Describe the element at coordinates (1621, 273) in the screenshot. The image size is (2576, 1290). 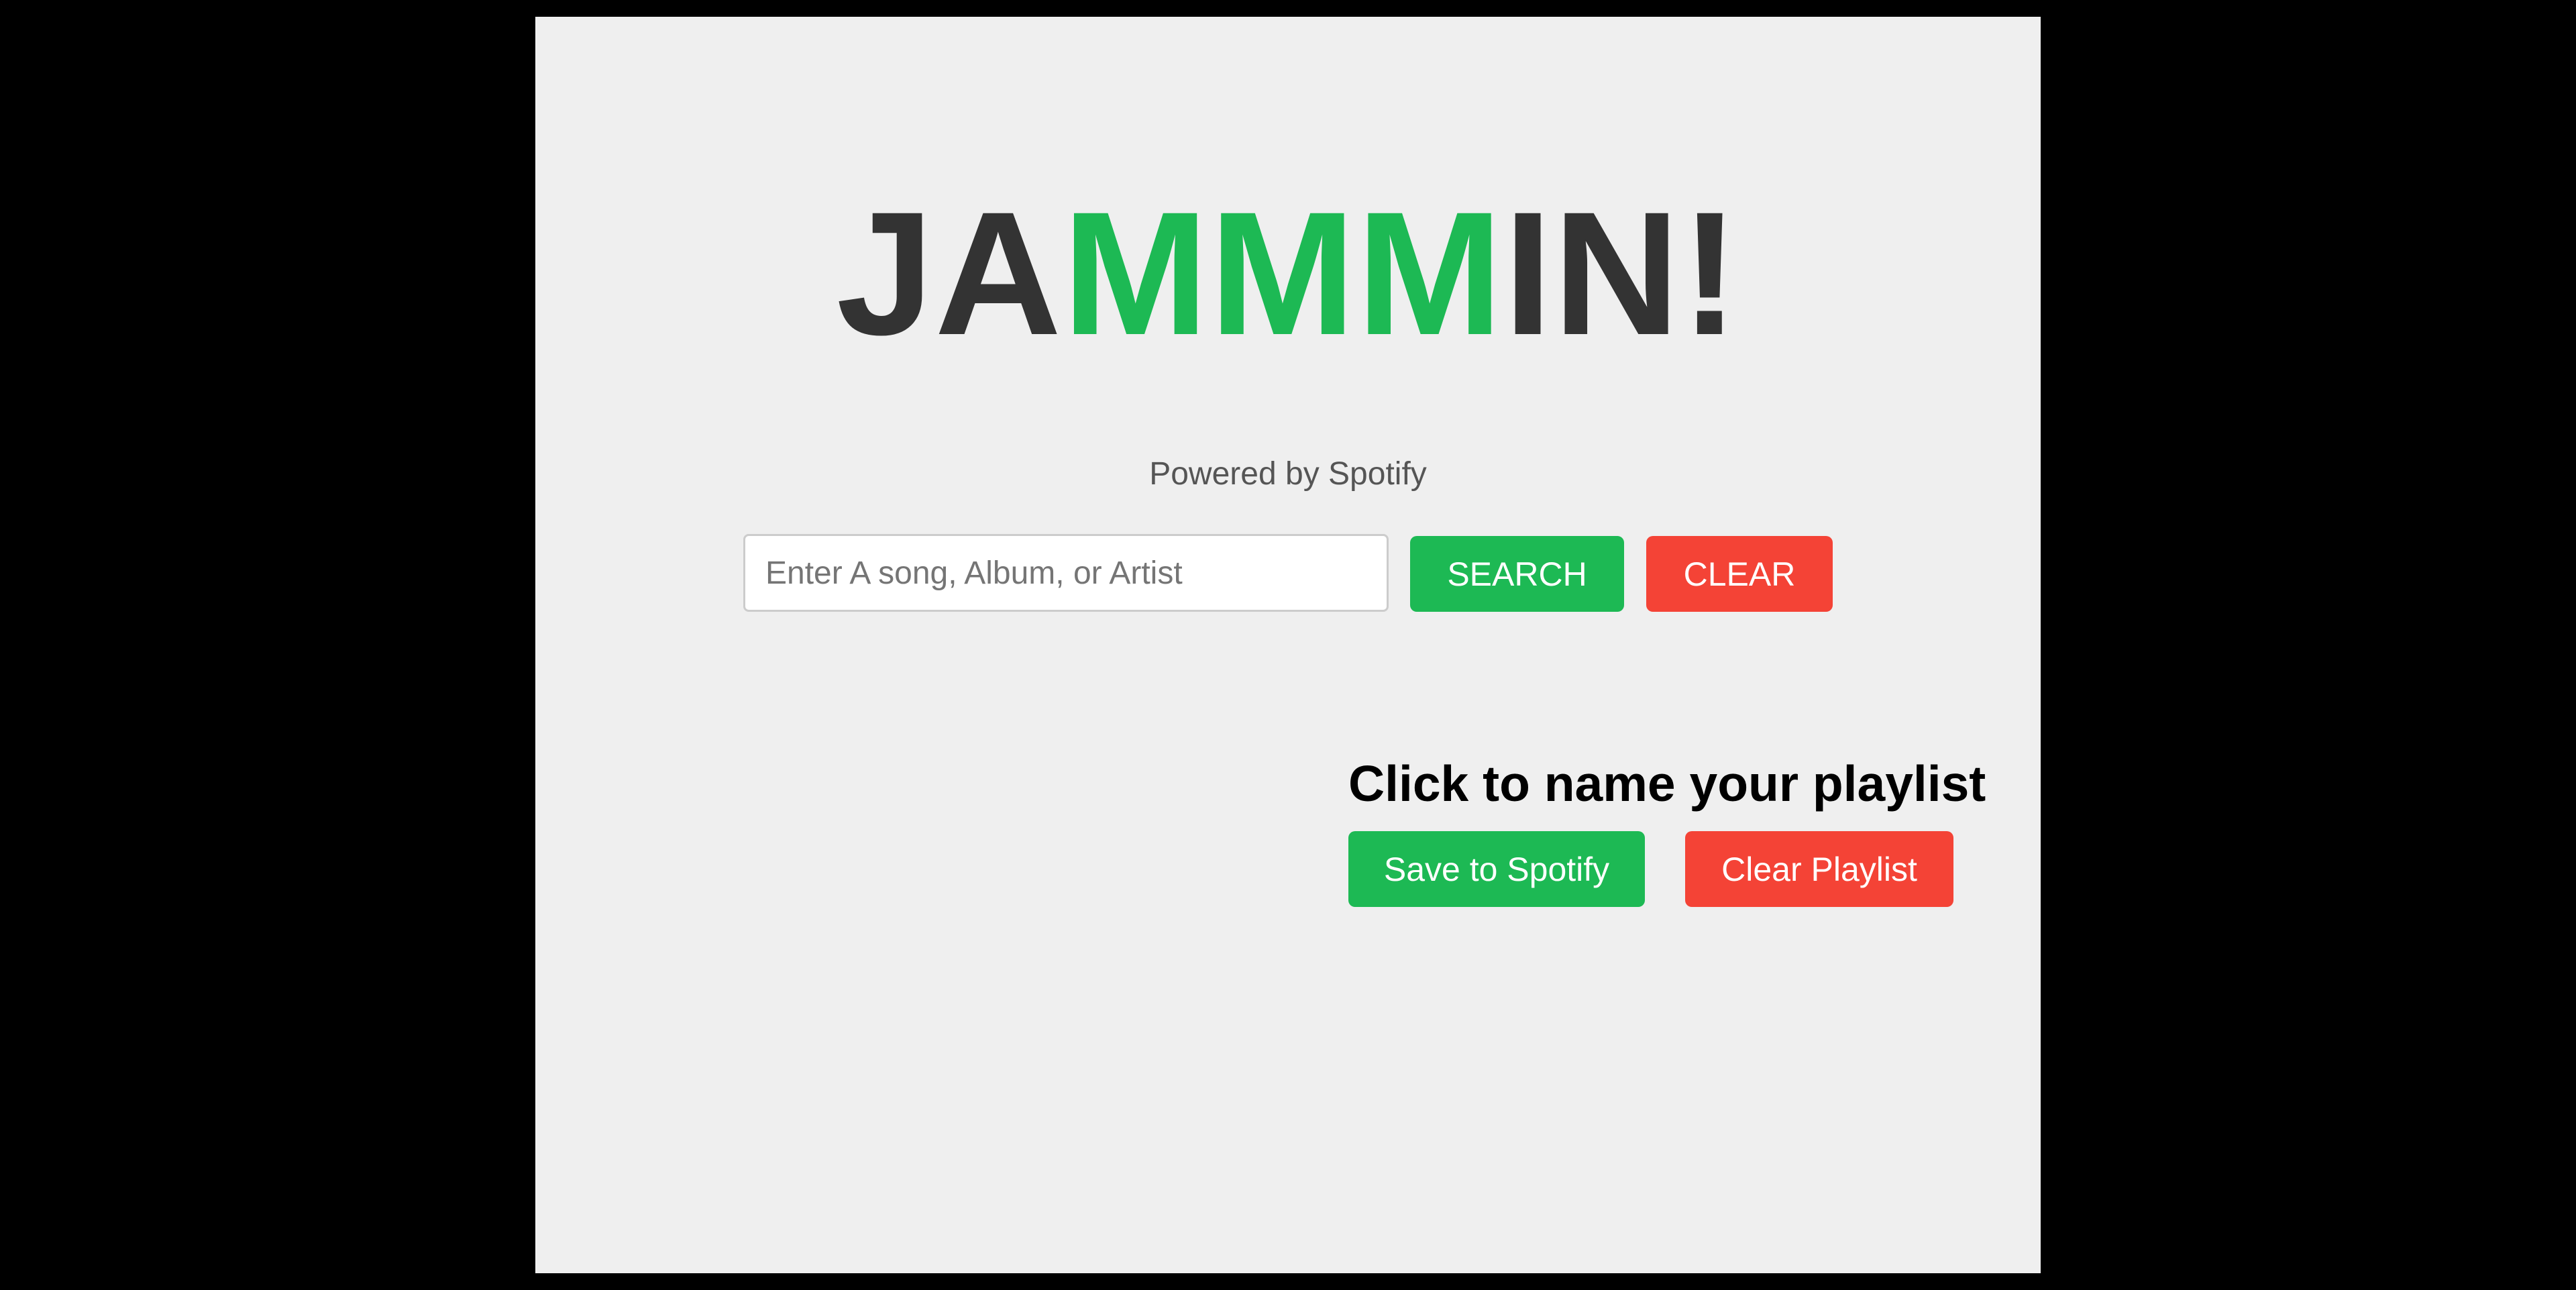
I see `logo-part-in: IN!` at that location.